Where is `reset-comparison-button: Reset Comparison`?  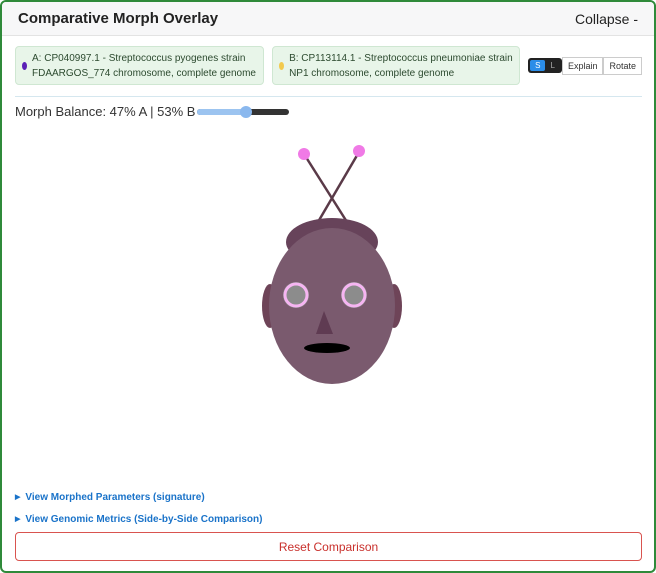 reset-comparison-button: Reset Comparison is located at coordinates (328, 546).